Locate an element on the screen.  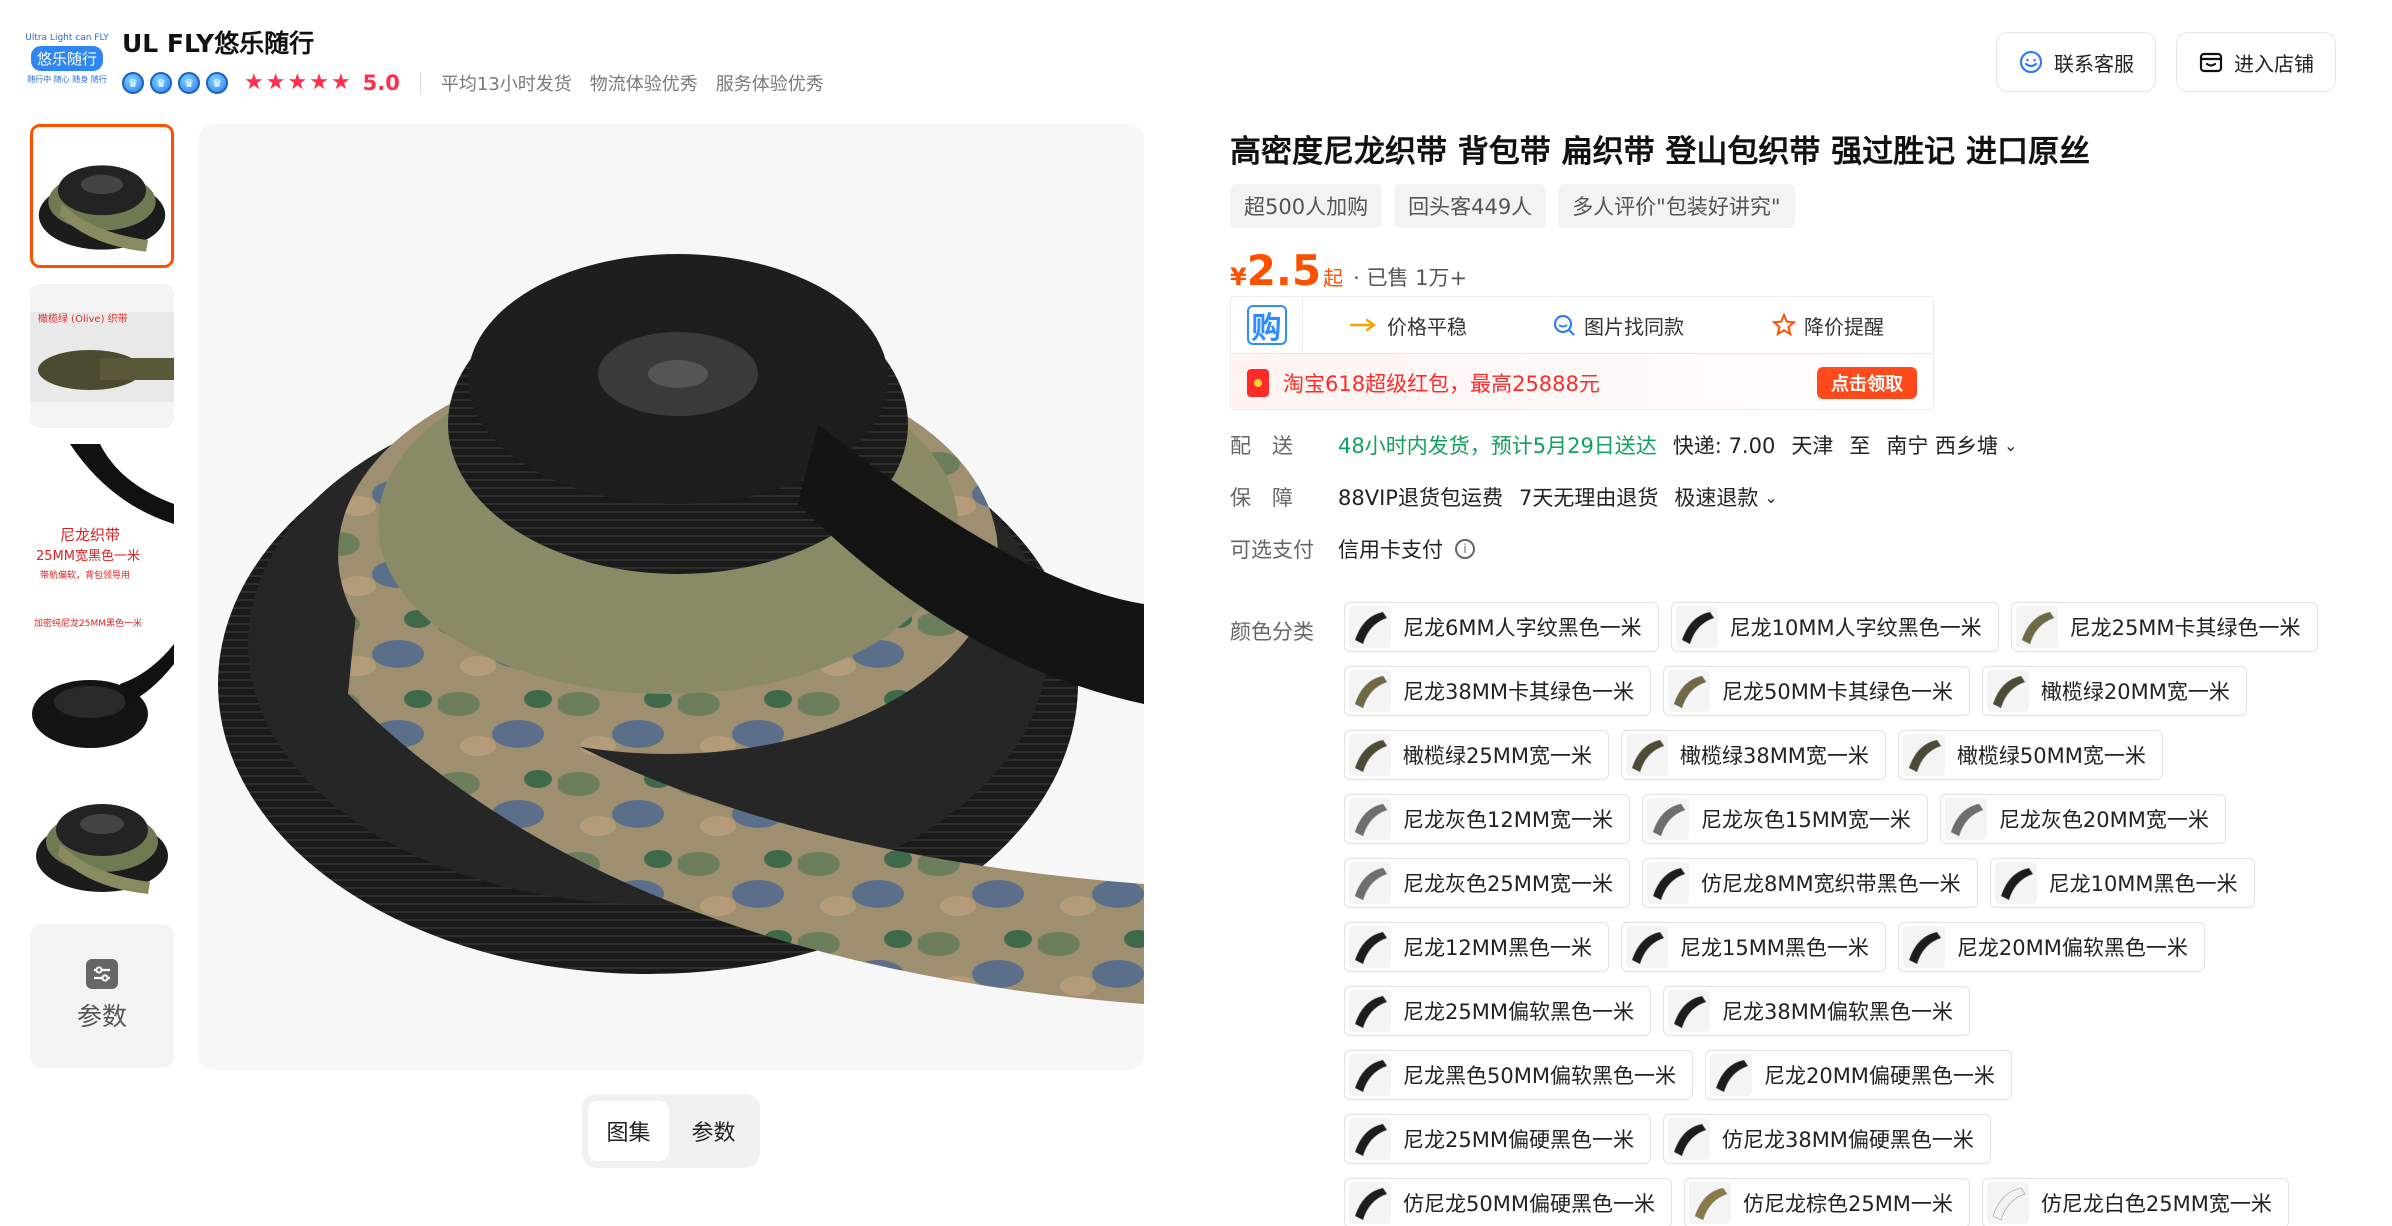
thumbnail-3: 尼龙织带 25MM宽黑色一米 带航偏软，背包领导用 is located at coordinates (102, 516).